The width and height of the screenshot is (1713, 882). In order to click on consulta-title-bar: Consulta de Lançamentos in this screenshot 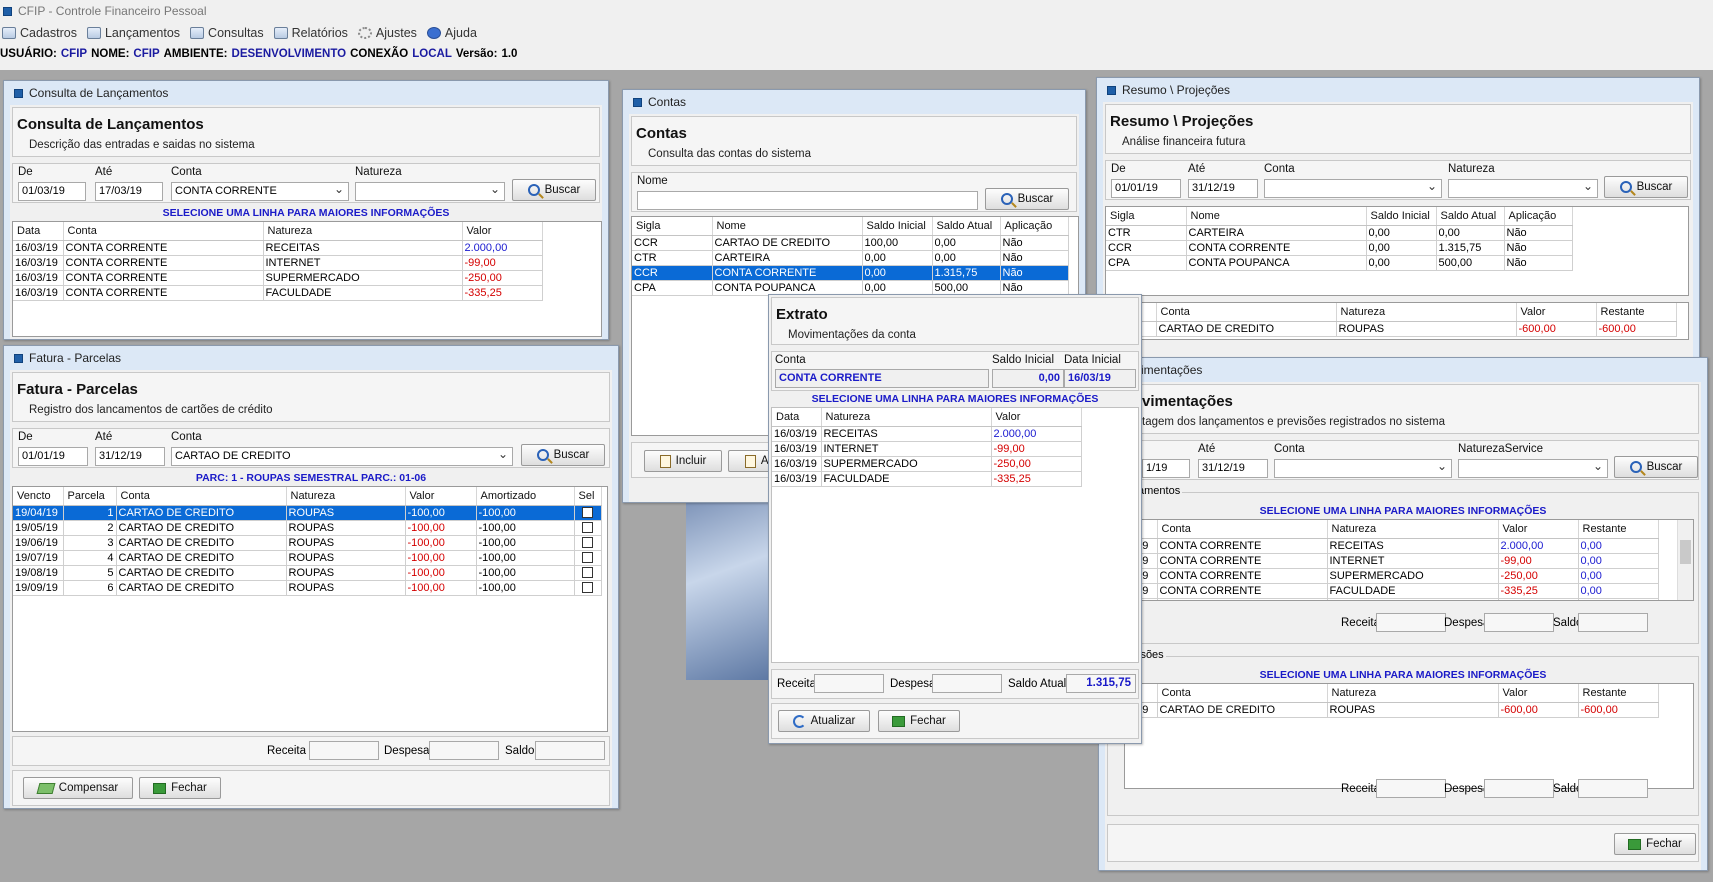, I will do `click(306, 93)`.